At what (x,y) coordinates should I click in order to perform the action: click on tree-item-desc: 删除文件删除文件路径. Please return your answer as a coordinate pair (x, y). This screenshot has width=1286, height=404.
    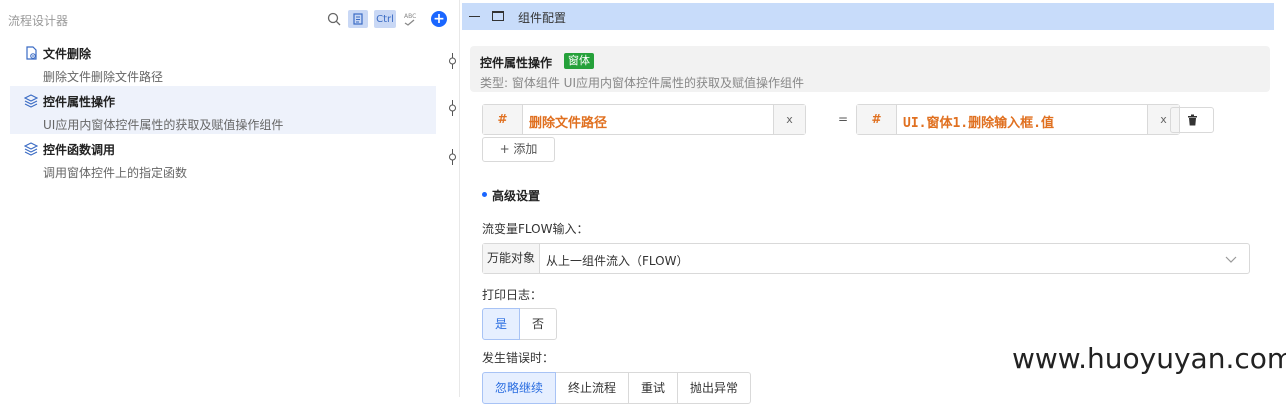
    Looking at the image, I should click on (103, 77).